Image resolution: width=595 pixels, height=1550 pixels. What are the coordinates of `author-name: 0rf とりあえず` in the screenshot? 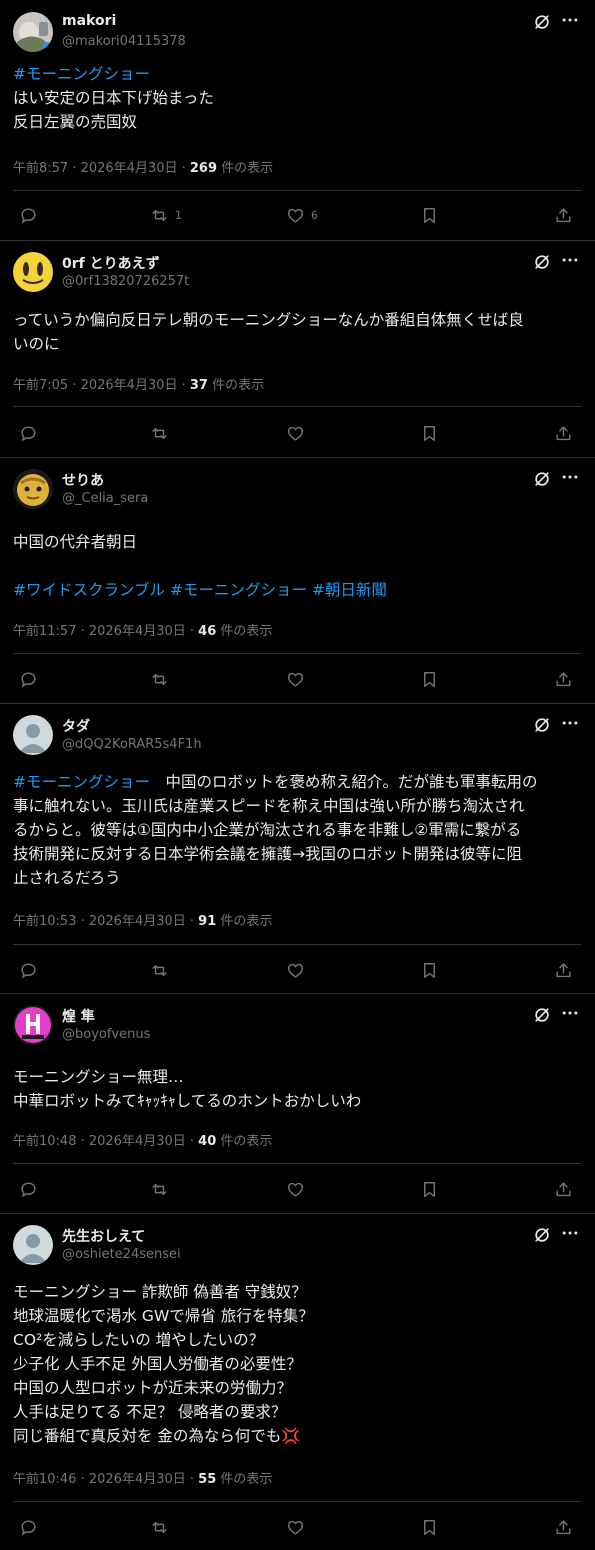 It's located at (111, 263).